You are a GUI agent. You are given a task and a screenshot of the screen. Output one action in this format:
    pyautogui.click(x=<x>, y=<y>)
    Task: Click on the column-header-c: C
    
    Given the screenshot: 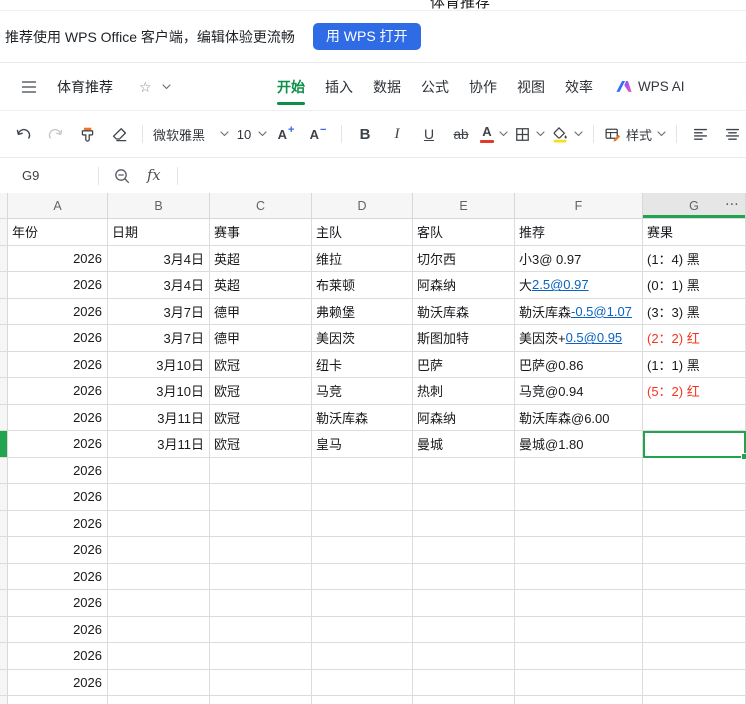 What is the action you would take?
    pyautogui.click(x=261, y=206)
    